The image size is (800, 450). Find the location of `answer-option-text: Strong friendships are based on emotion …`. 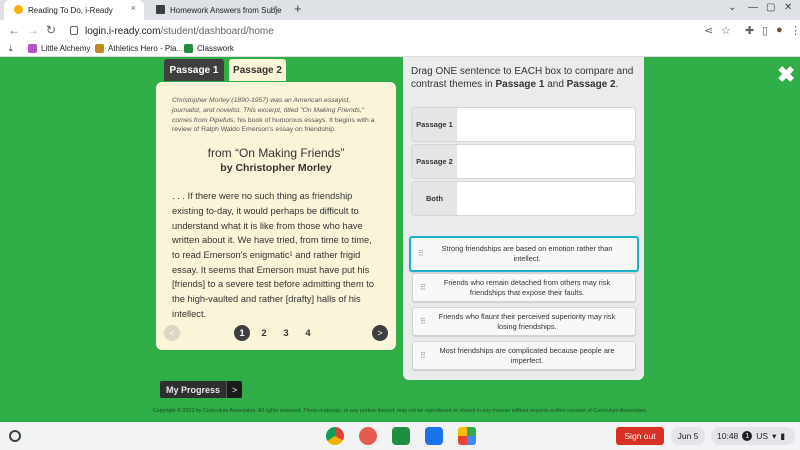

answer-option-text: Strong friendships are based on emotion … is located at coordinates (527, 253).